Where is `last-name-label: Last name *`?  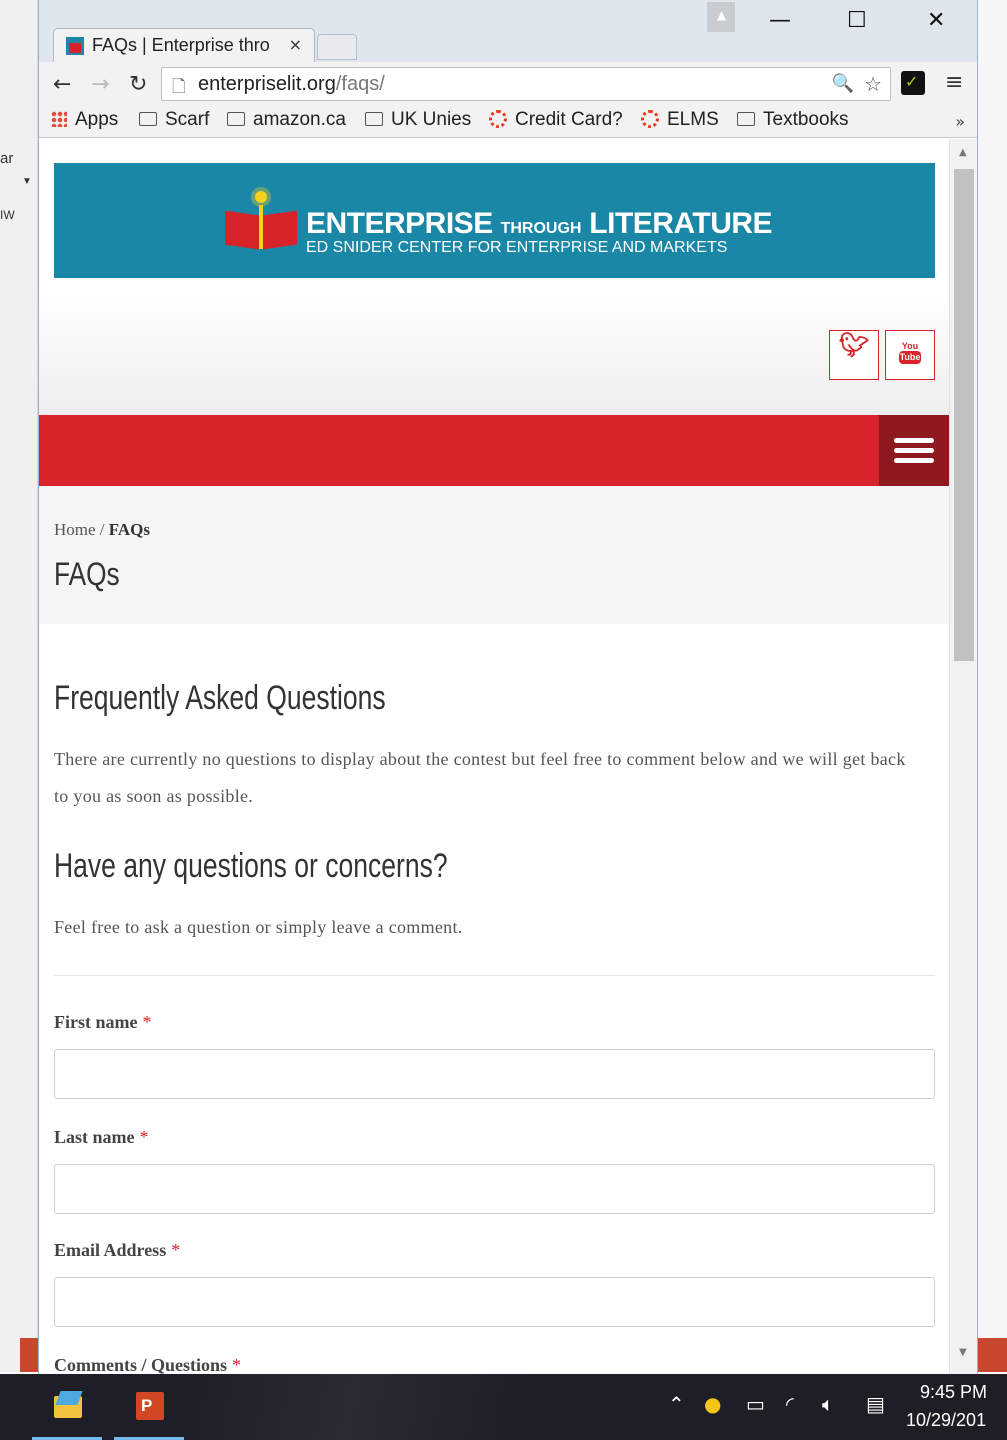 last-name-label: Last name * is located at coordinates (101, 1137).